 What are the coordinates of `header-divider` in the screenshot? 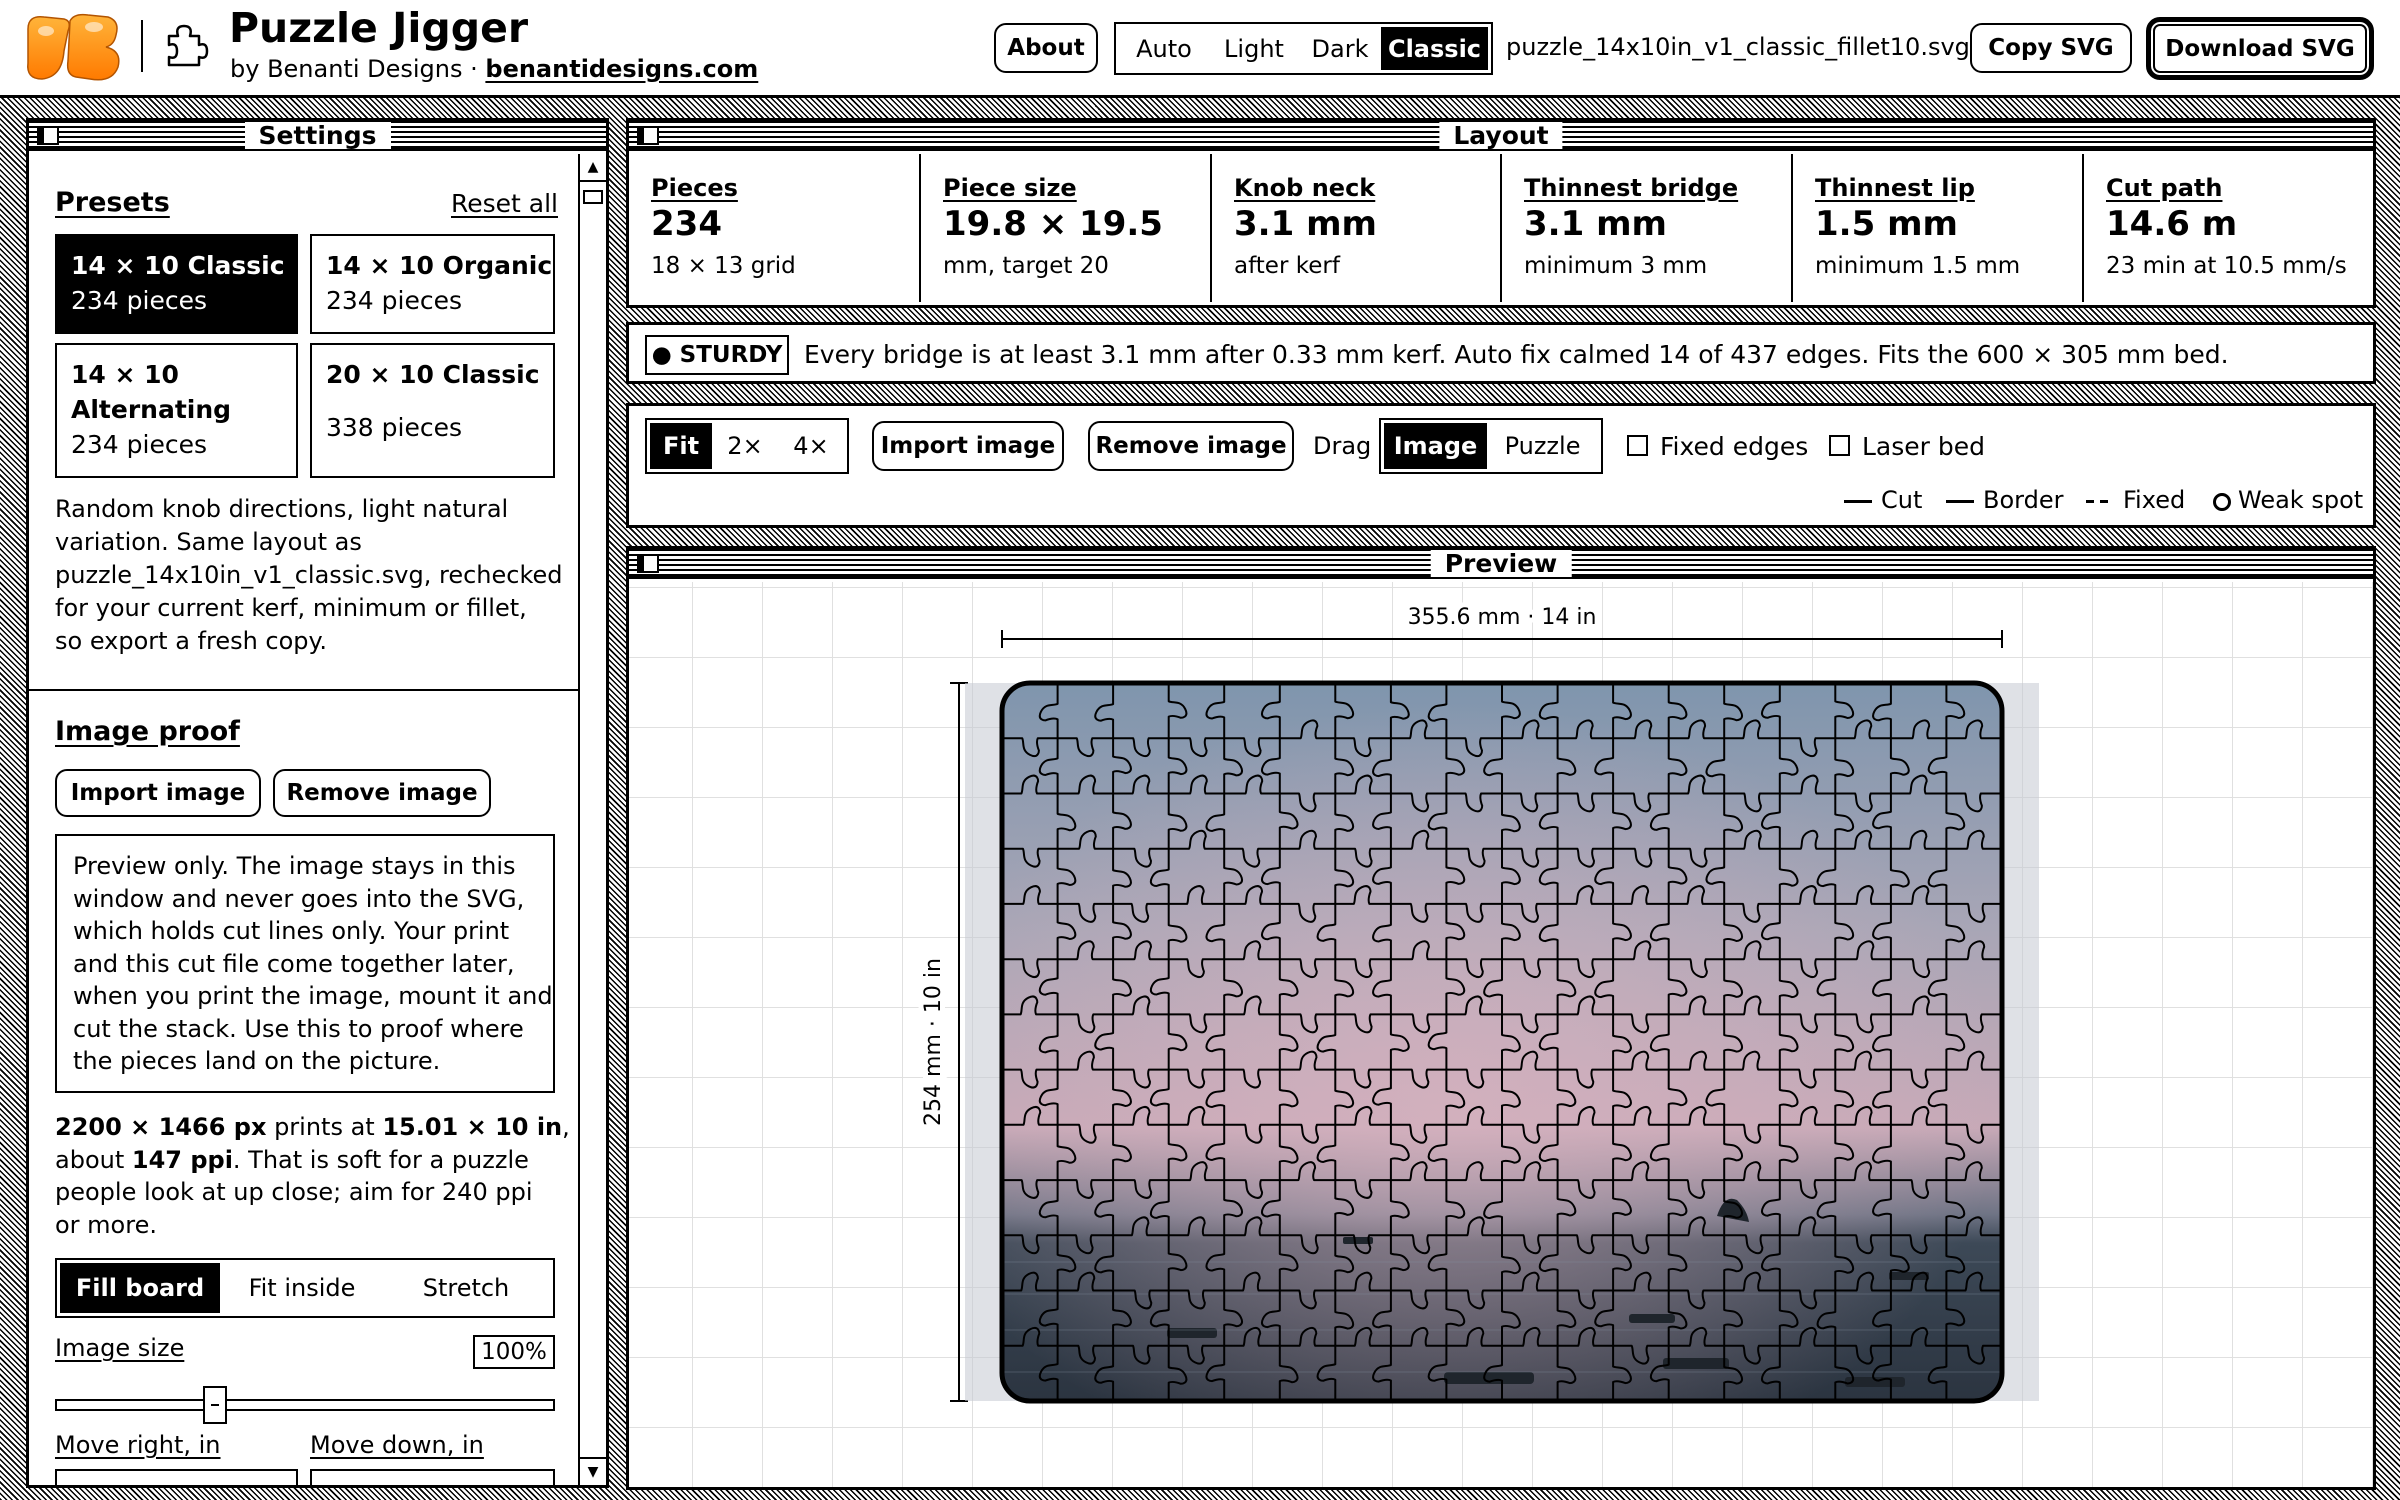 It's located at (142, 46).